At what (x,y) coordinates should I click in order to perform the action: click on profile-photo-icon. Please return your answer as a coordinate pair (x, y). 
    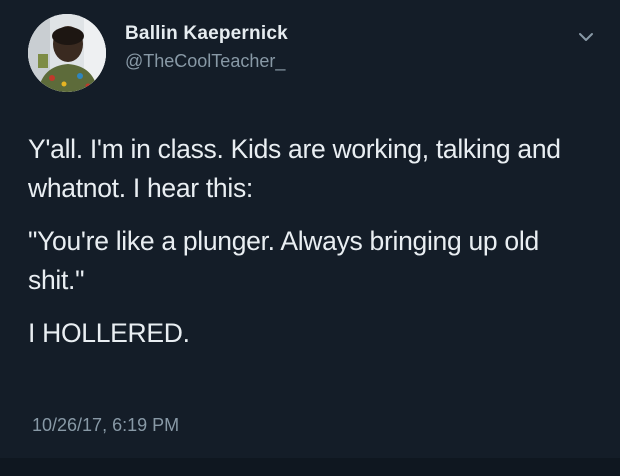
    Looking at the image, I should click on (67, 53).